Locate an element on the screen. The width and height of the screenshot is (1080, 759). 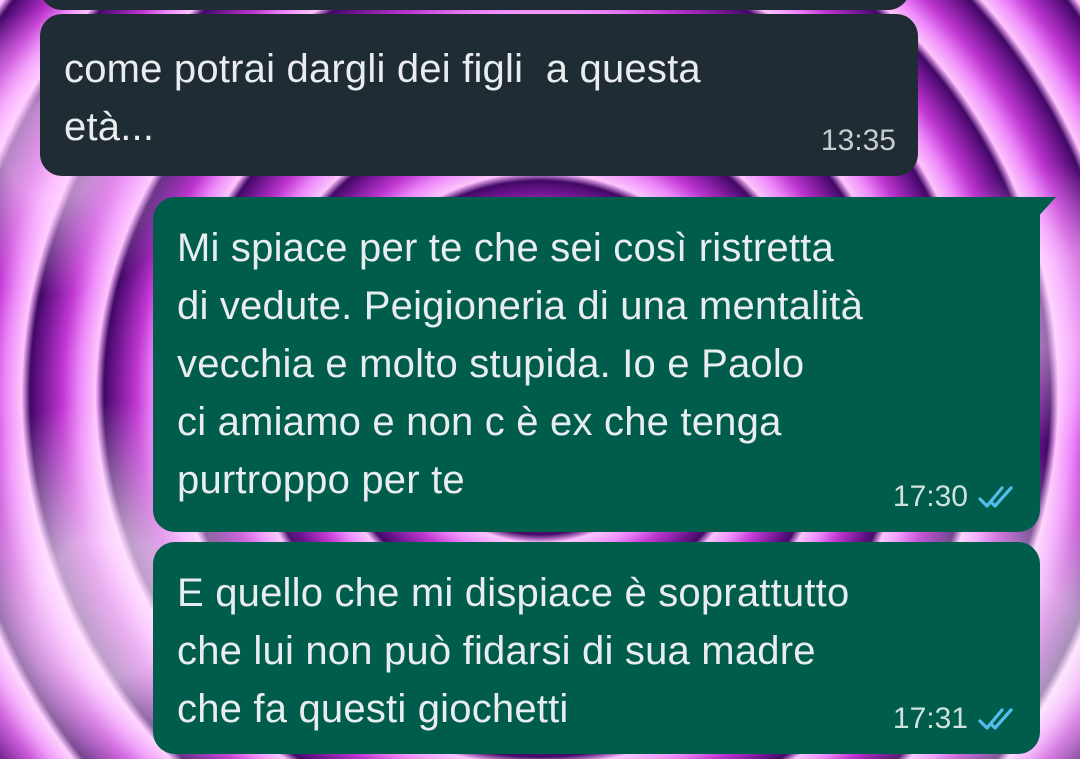
message-meta: 13:35 is located at coordinates (858, 141).